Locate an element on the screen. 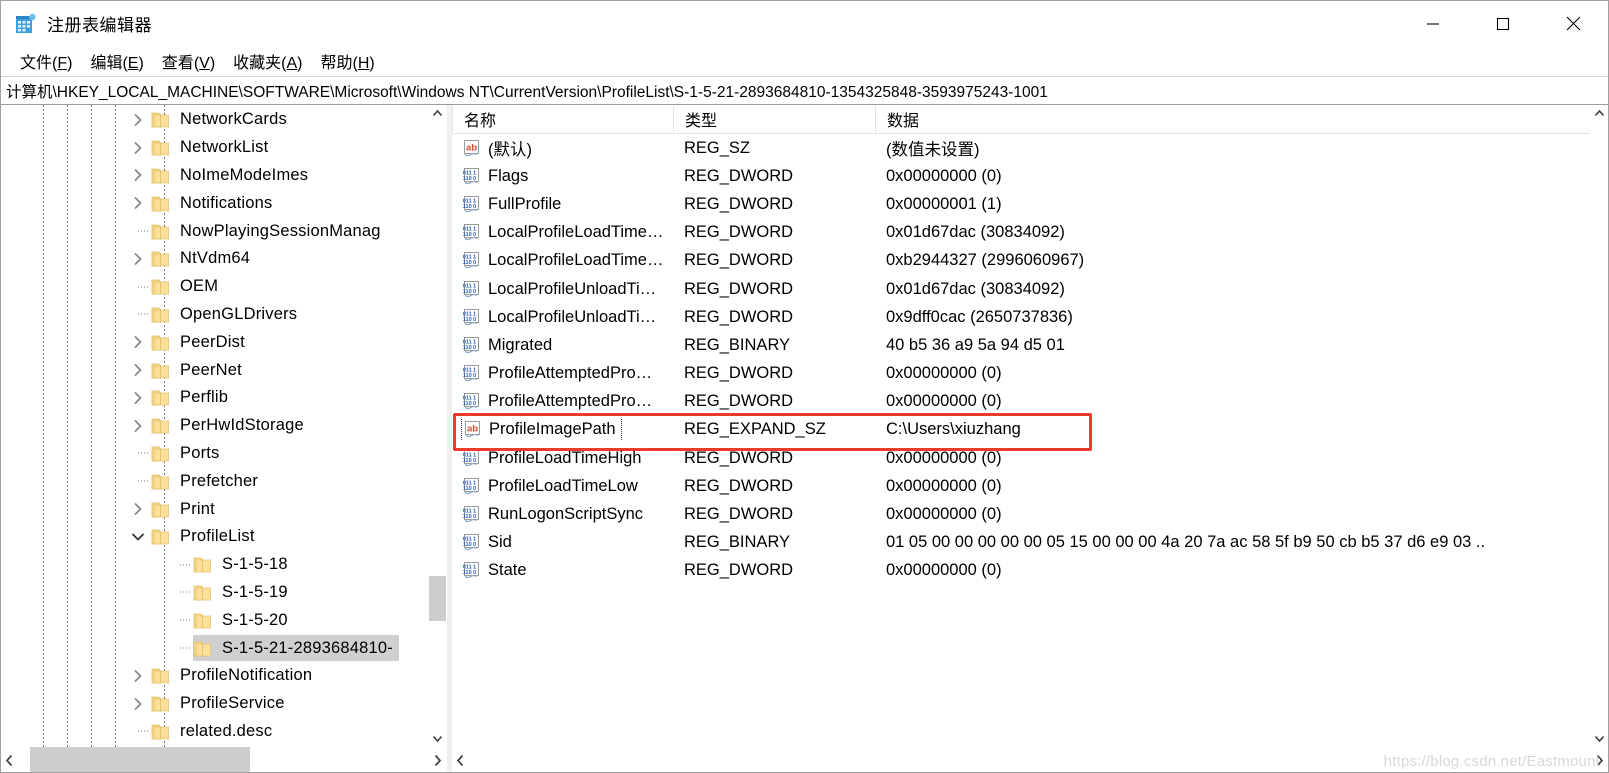  tree-hscroll-right-icon is located at coordinates (437, 759).